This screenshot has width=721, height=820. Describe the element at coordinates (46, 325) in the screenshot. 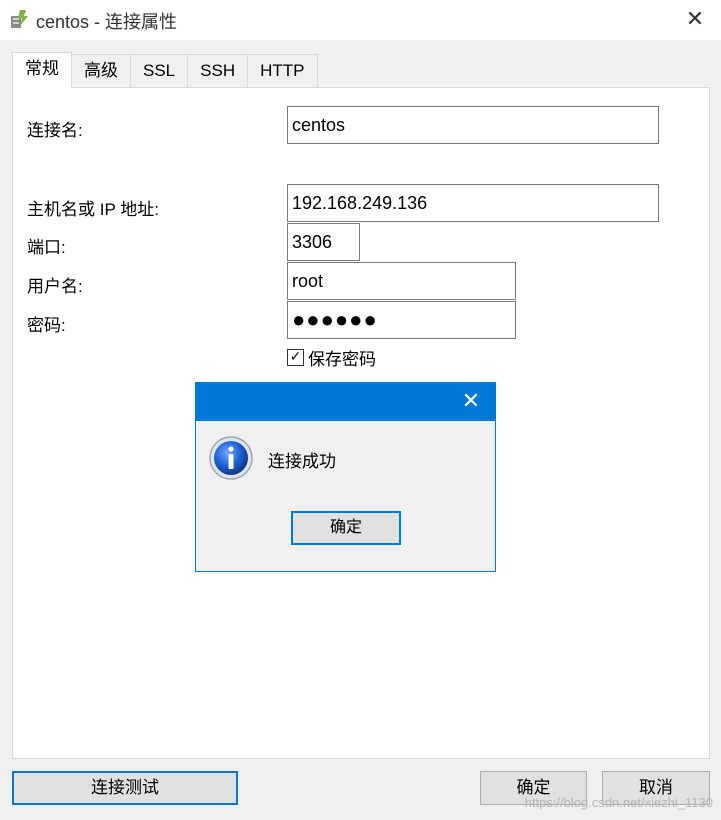

I see `password-label: 密码:` at that location.